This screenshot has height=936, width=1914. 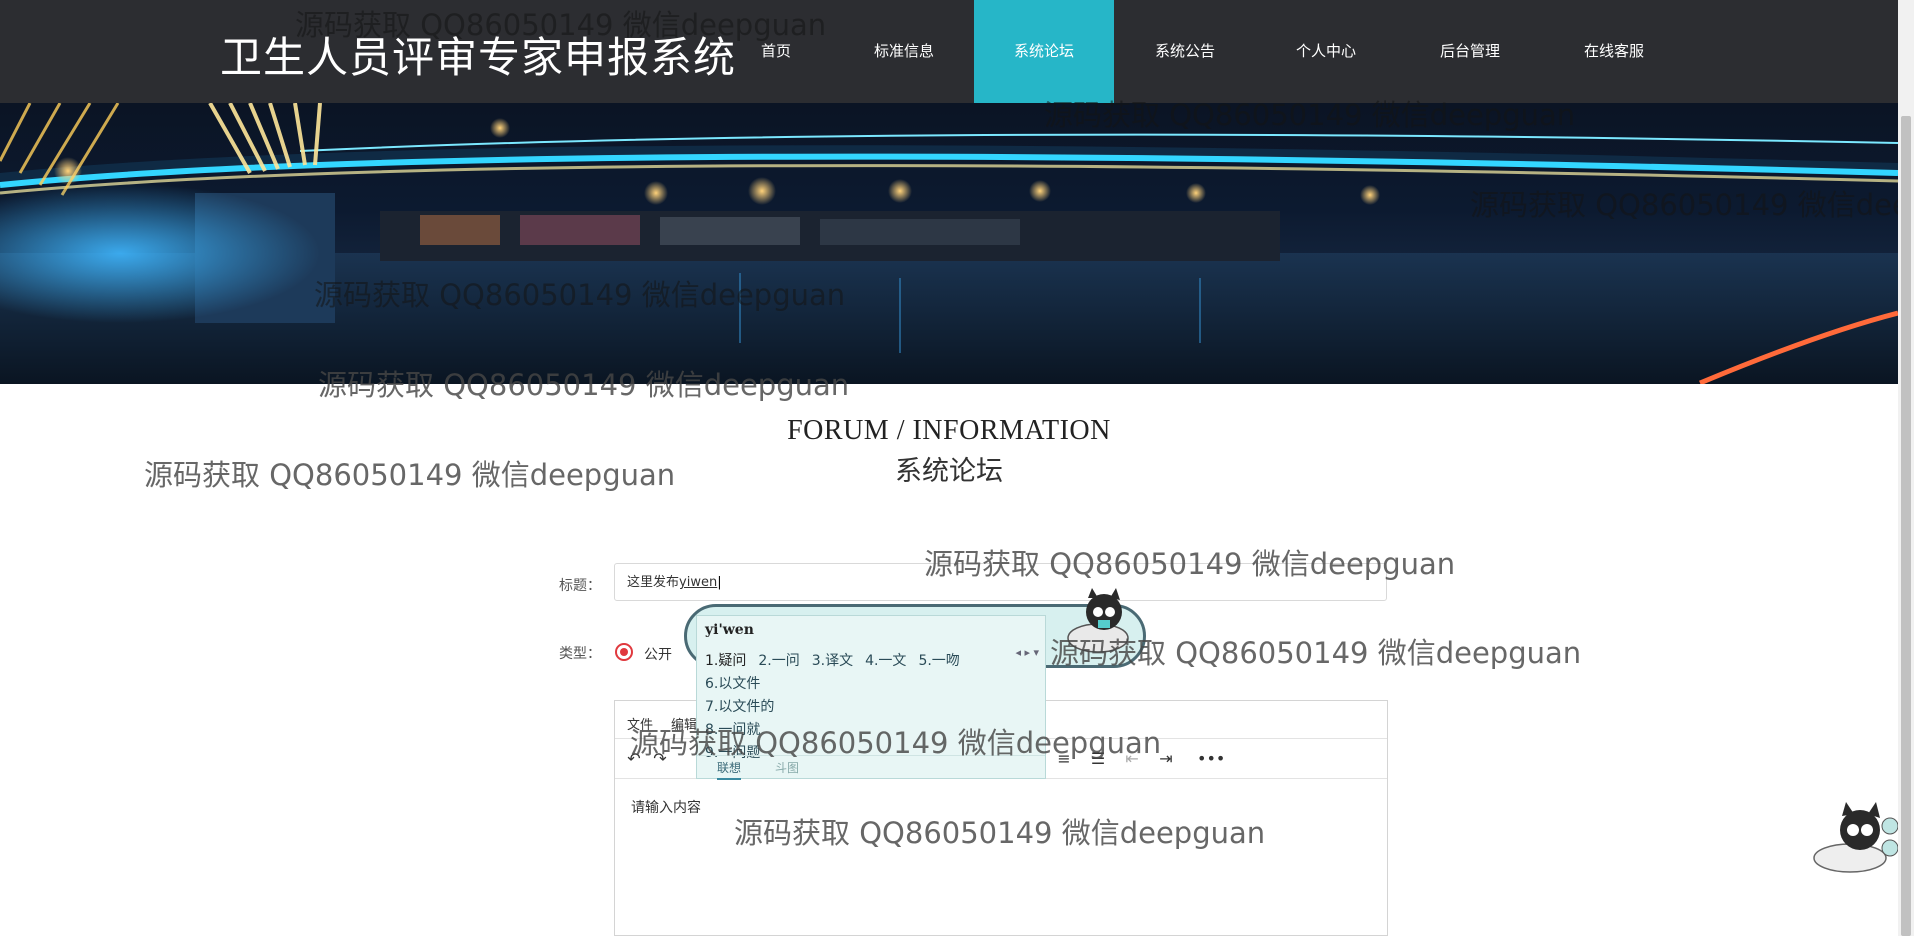 What do you see at coordinates (684, 723) in the screenshot?
I see `menu-edit: 编辑` at bounding box center [684, 723].